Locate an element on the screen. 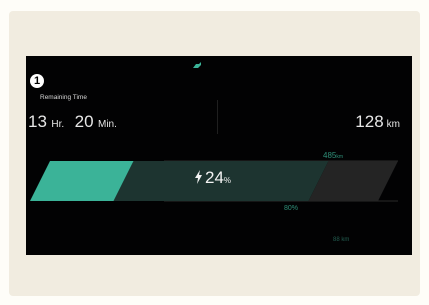 This screenshot has height=305, width=429. charge-bar is located at coordinates (214, 181).